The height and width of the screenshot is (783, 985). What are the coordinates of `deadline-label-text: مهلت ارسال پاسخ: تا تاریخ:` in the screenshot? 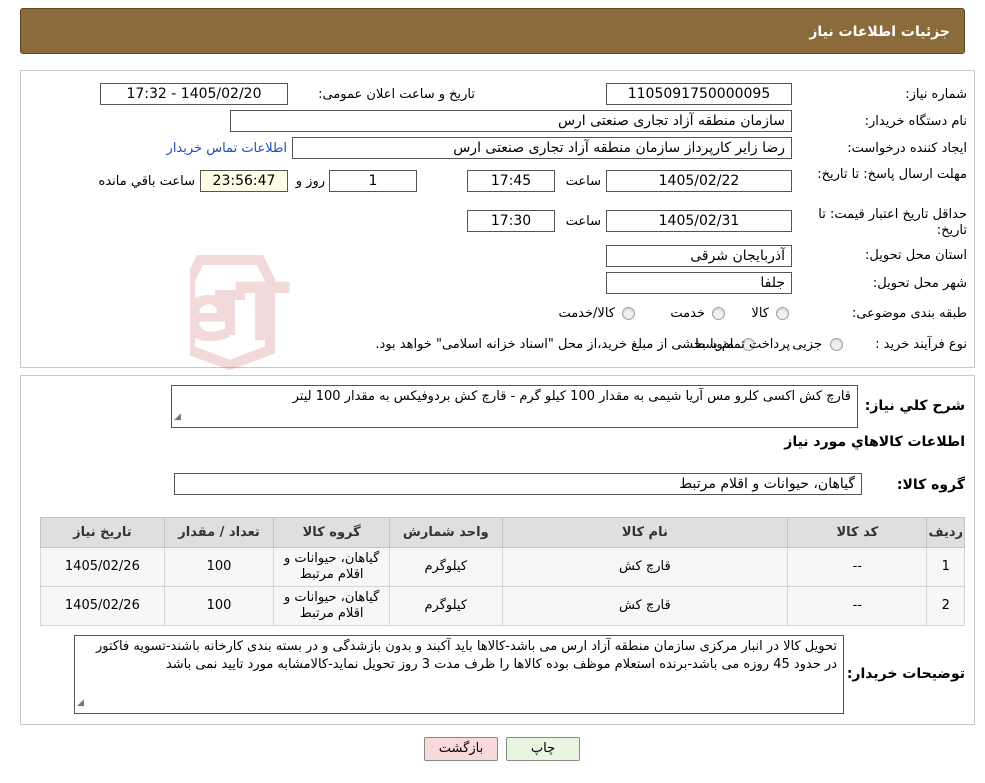 It's located at (892, 174).